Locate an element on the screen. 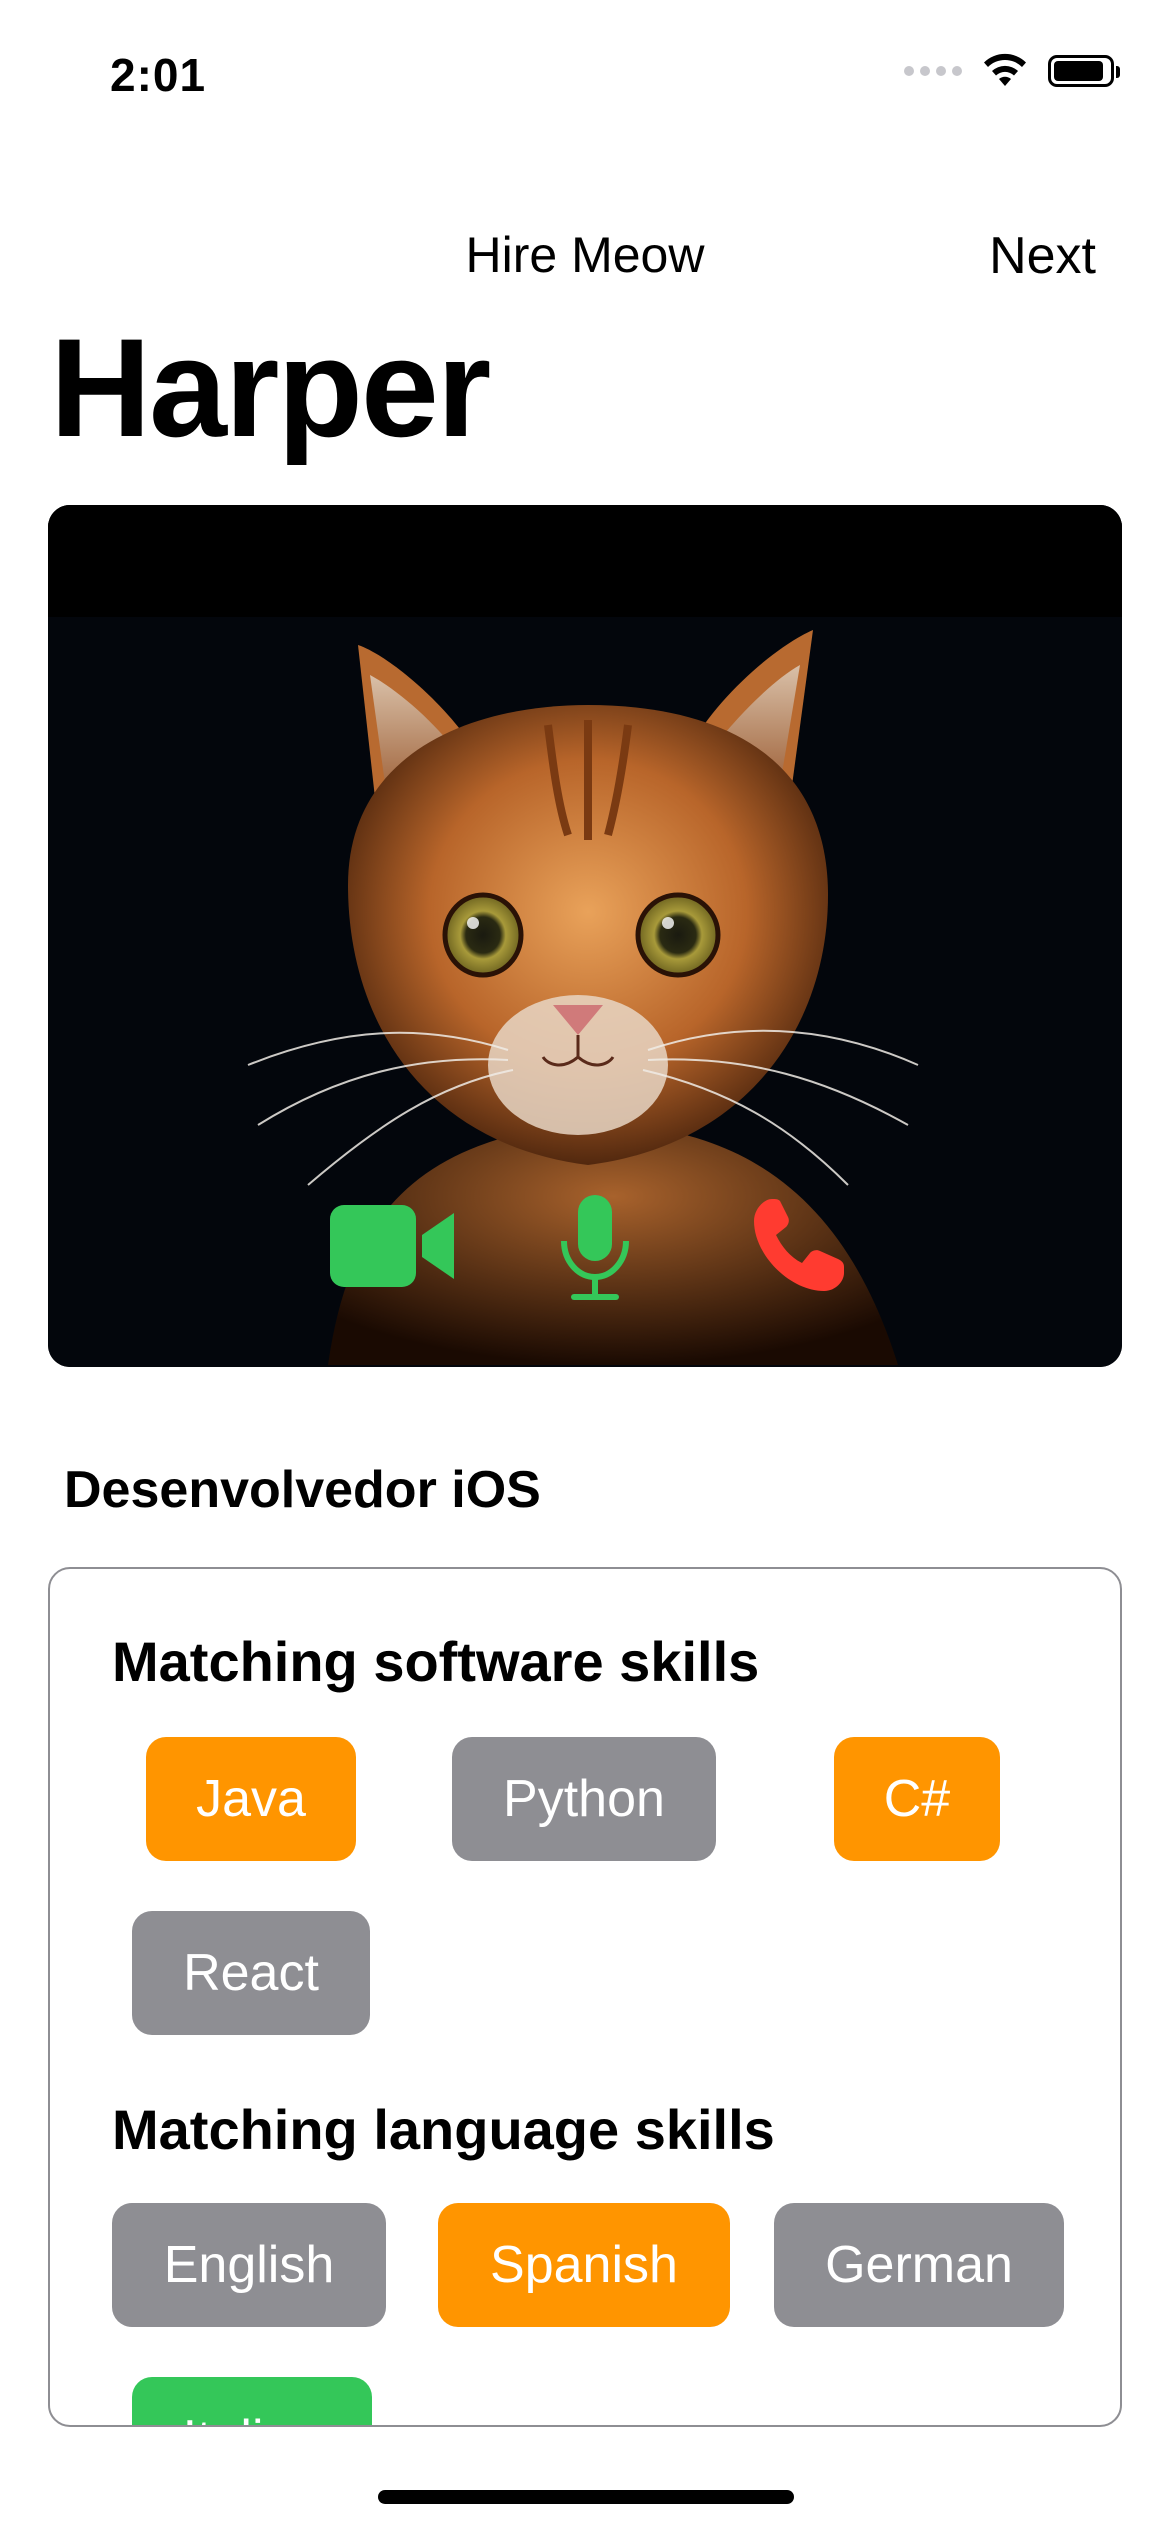  language-chip-german: German is located at coordinates (919, 2265).